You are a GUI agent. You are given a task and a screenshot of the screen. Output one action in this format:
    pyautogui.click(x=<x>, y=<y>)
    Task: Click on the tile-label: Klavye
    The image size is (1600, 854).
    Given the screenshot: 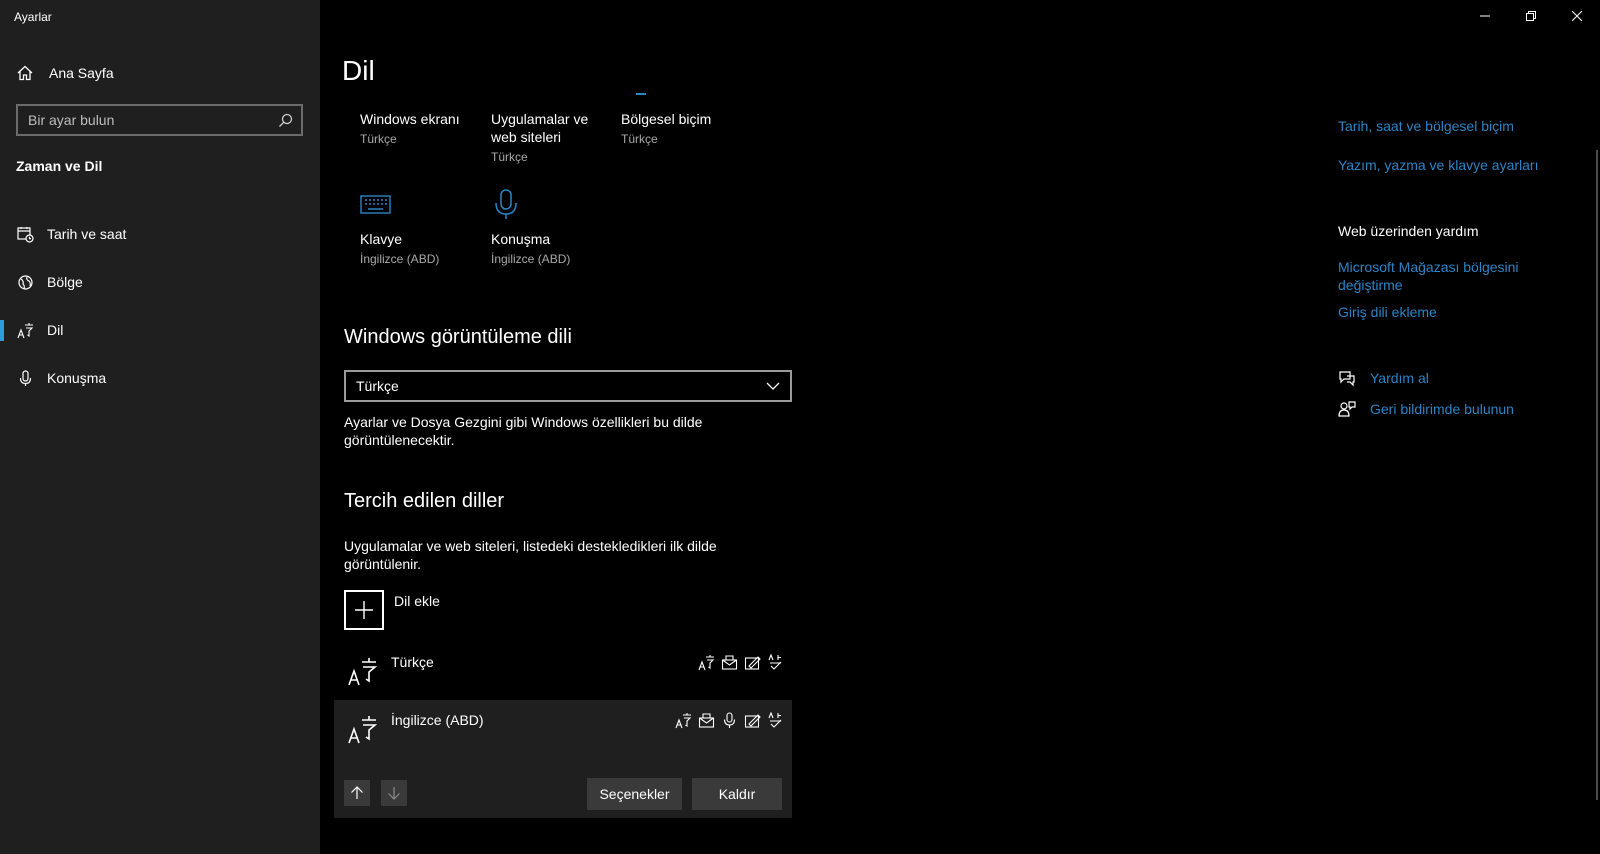 What is the action you would take?
    pyautogui.click(x=381, y=239)
    